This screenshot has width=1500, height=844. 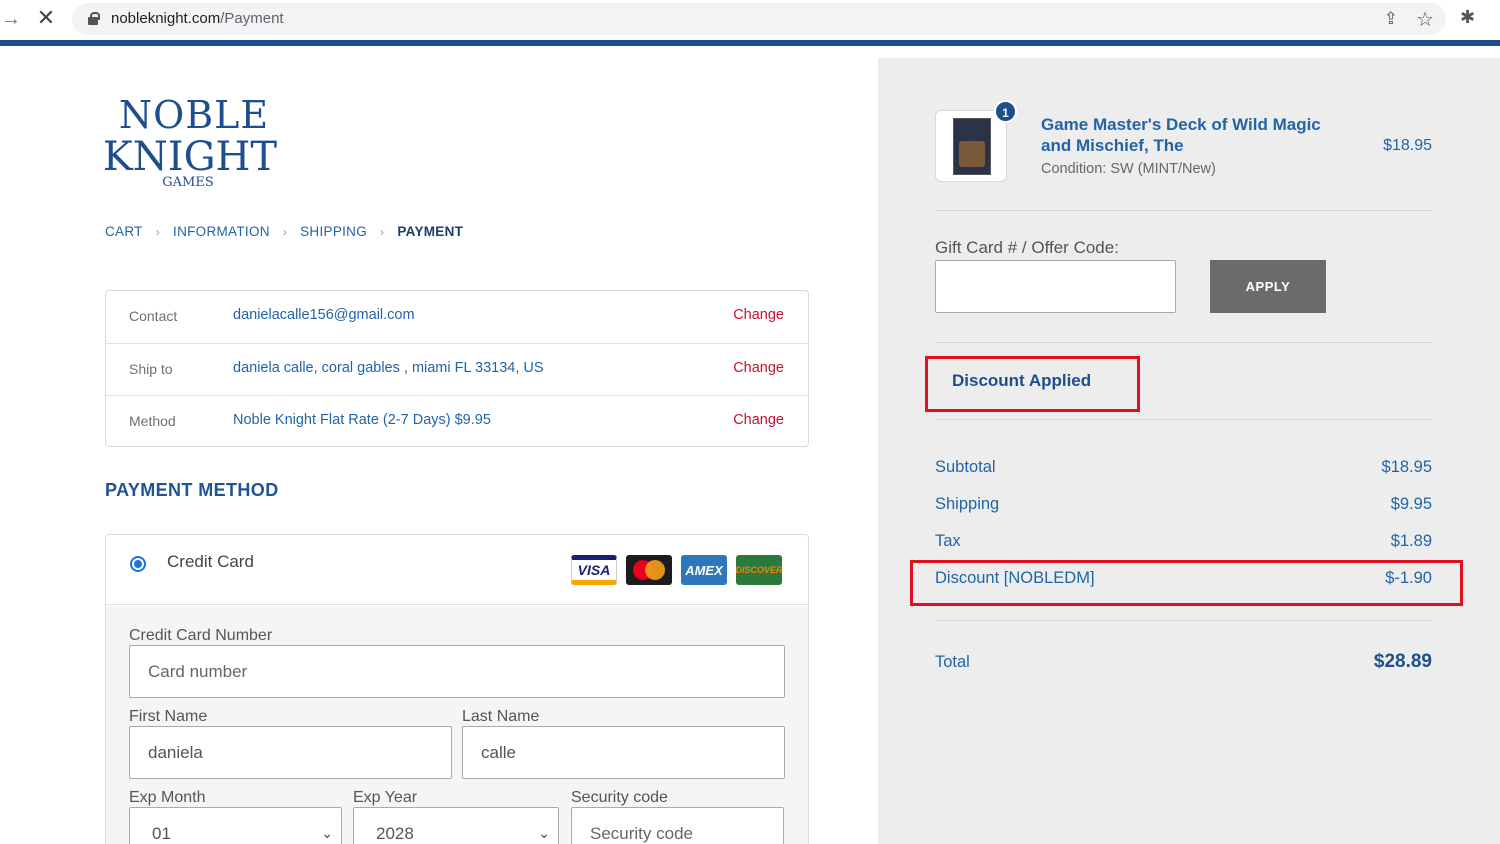 I want to click on highlight-box-discount-row, so click(x=1186, y=583).